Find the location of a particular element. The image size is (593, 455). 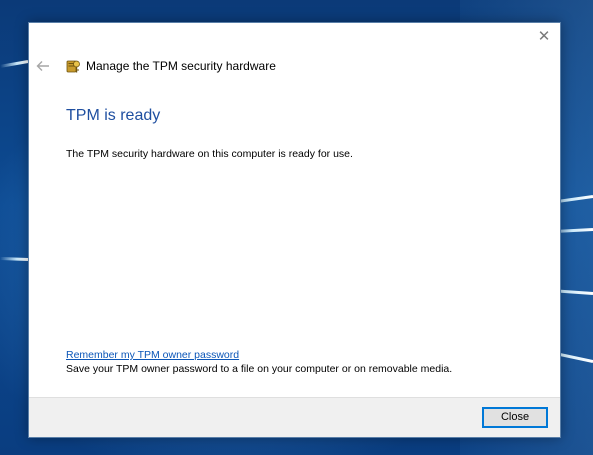

back-arrow-icon is located at coordinates (43, 66).